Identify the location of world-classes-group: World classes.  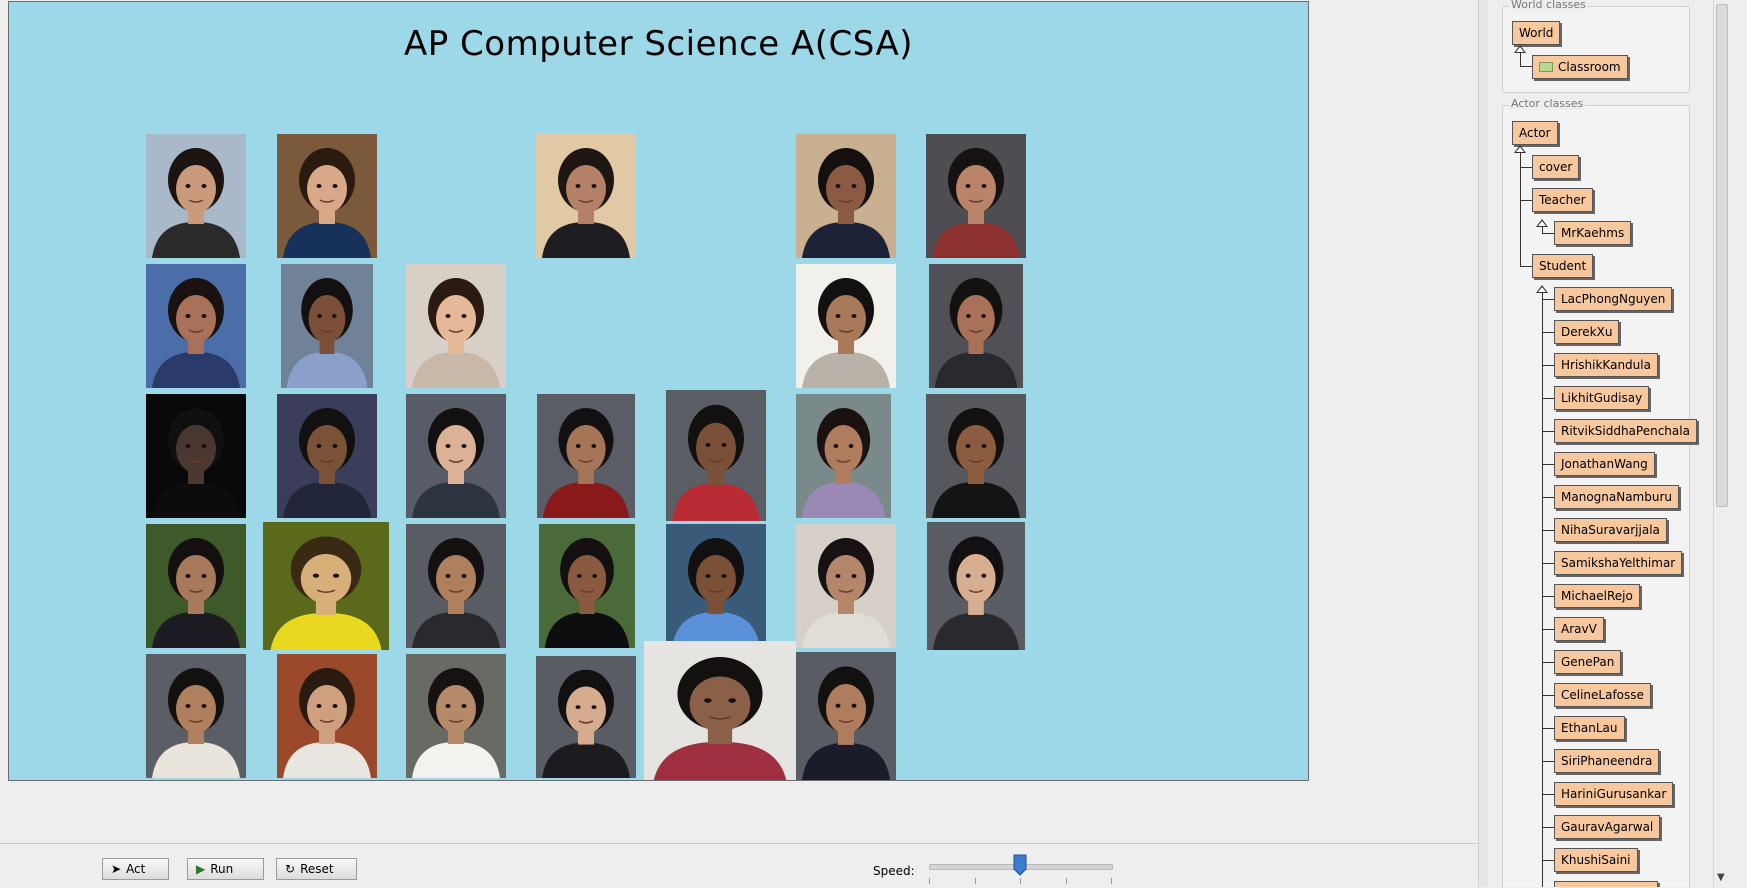
(1596, 46).